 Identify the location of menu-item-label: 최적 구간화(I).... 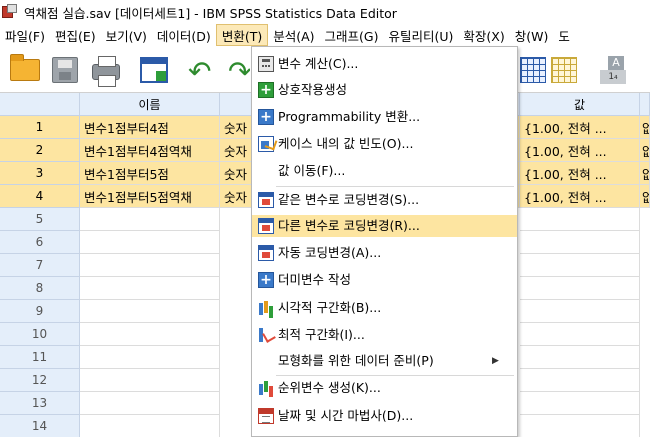
(321, 334).